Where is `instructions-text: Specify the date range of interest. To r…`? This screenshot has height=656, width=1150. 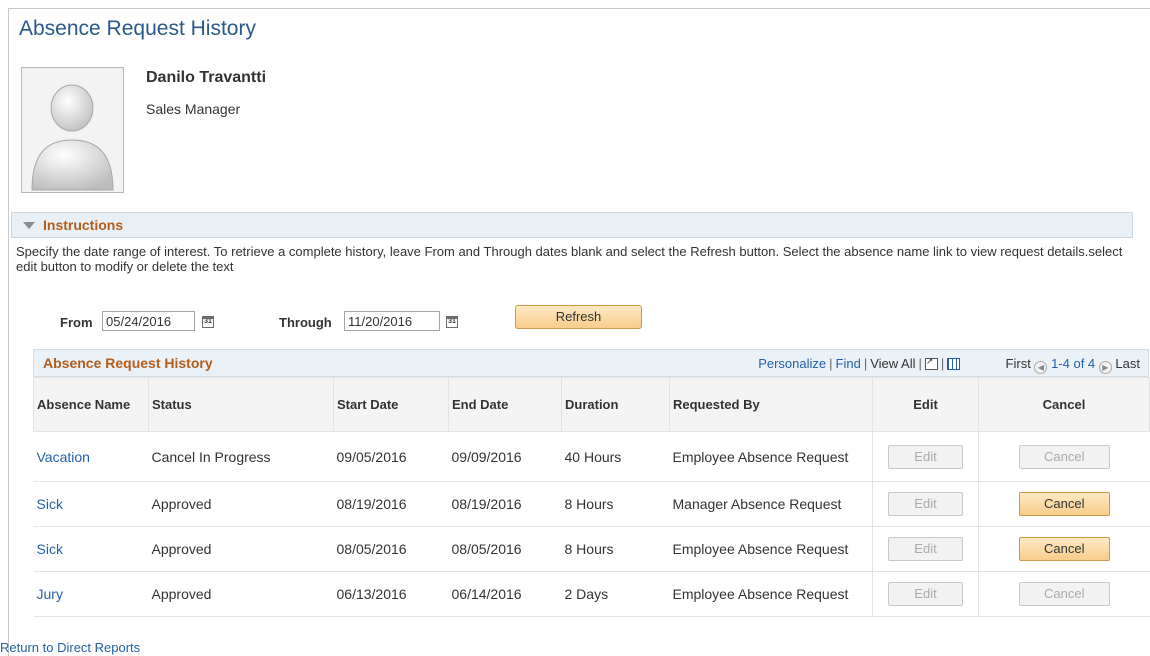 instructions-text: Specify the date range of interest. To r… is located at coordinates (569, 259).